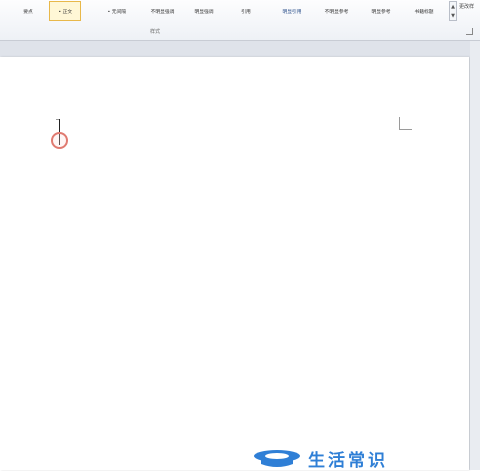  I want to click on style-label: • 无间隔, so click(117, 11).